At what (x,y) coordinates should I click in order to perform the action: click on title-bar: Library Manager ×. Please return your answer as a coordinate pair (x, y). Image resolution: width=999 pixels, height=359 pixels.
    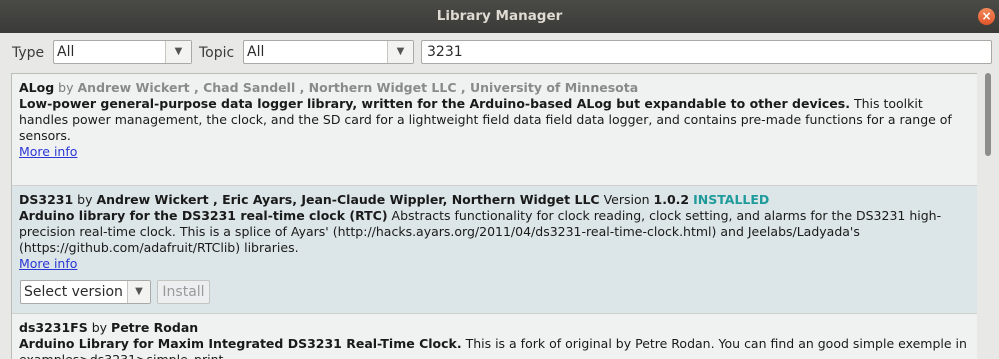
    Looking at the image, I should click on (499, 16).